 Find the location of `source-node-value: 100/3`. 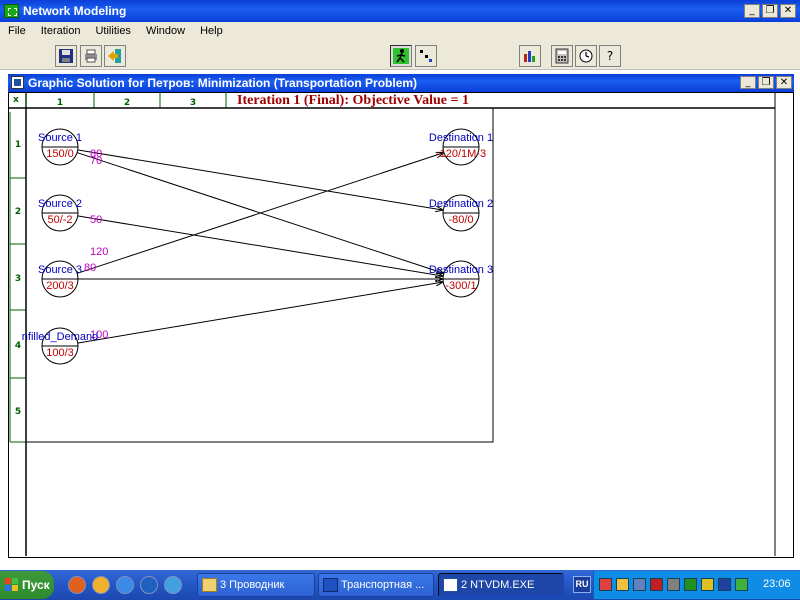

source-node-value: 100/3 is located at coordinates (60, 353).